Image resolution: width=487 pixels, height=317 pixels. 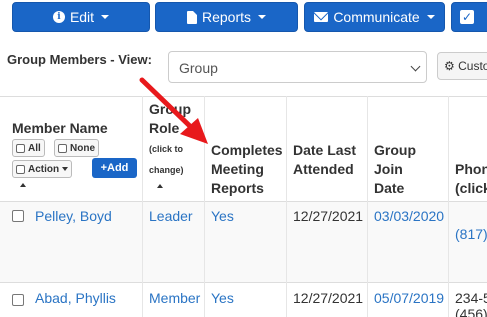 I want to click on red-arrow-icon, so click(x=173, y=110).